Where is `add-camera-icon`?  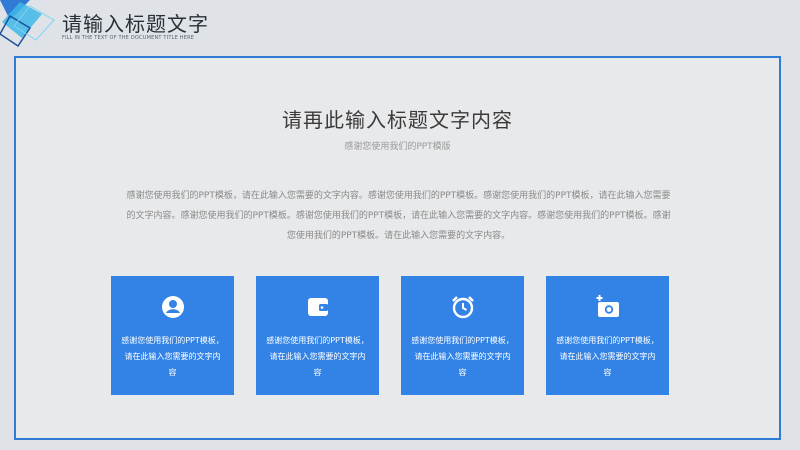 add-camera-icon is located at coordinates (607, 306).